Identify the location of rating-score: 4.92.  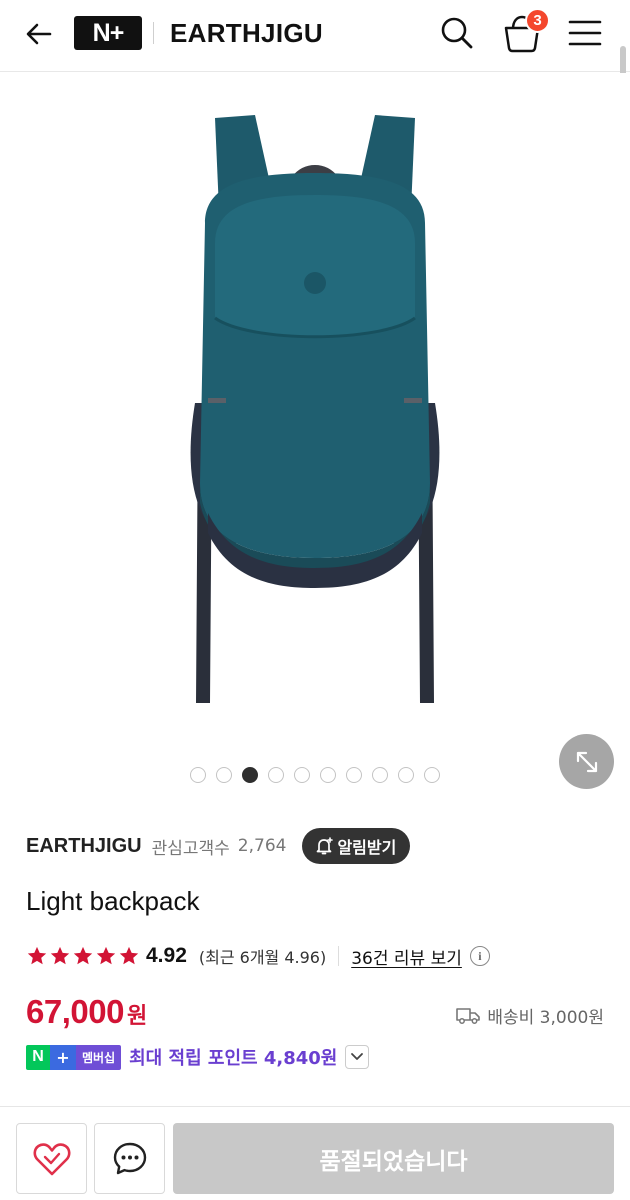
(166, 955).